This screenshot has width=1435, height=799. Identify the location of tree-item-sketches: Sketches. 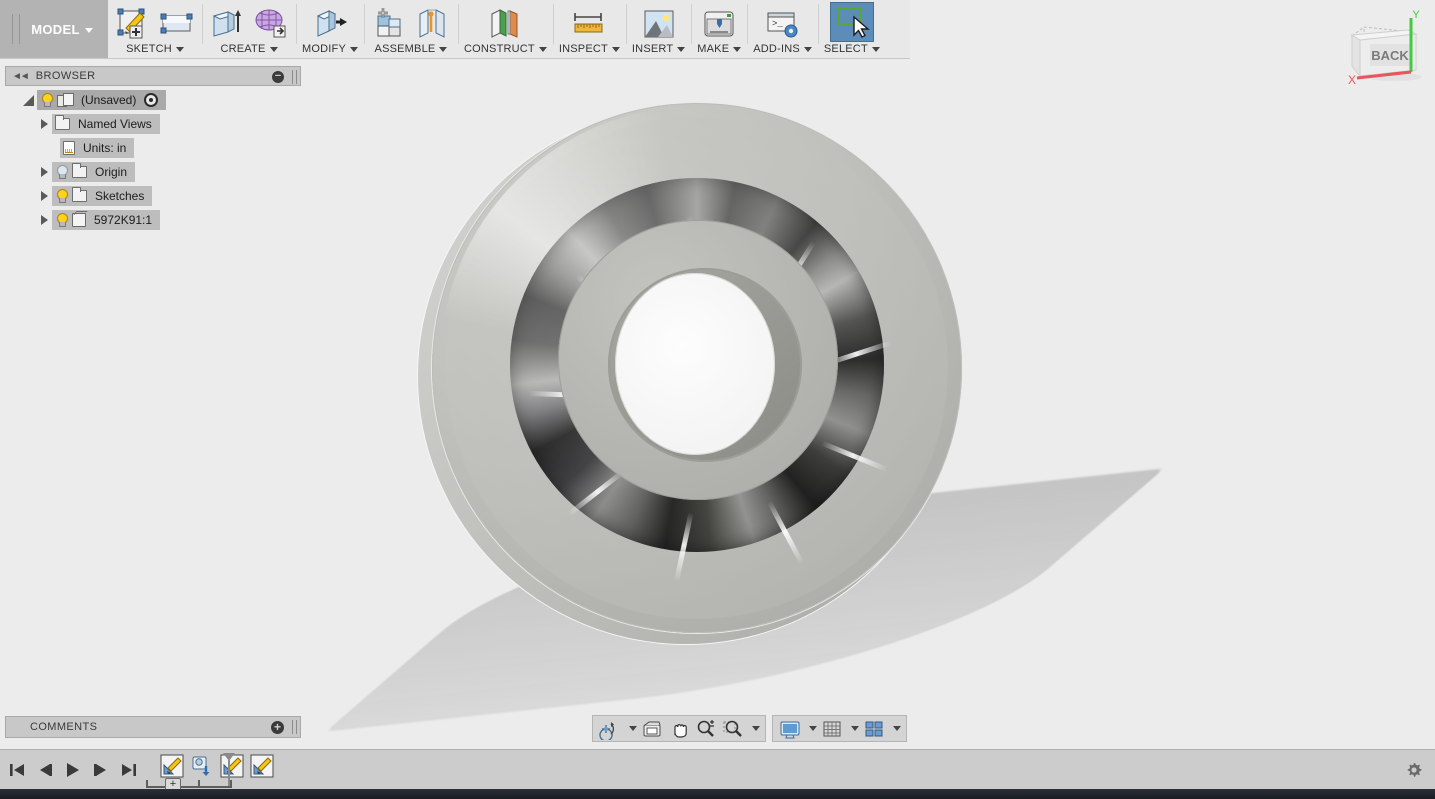
(153, 196).